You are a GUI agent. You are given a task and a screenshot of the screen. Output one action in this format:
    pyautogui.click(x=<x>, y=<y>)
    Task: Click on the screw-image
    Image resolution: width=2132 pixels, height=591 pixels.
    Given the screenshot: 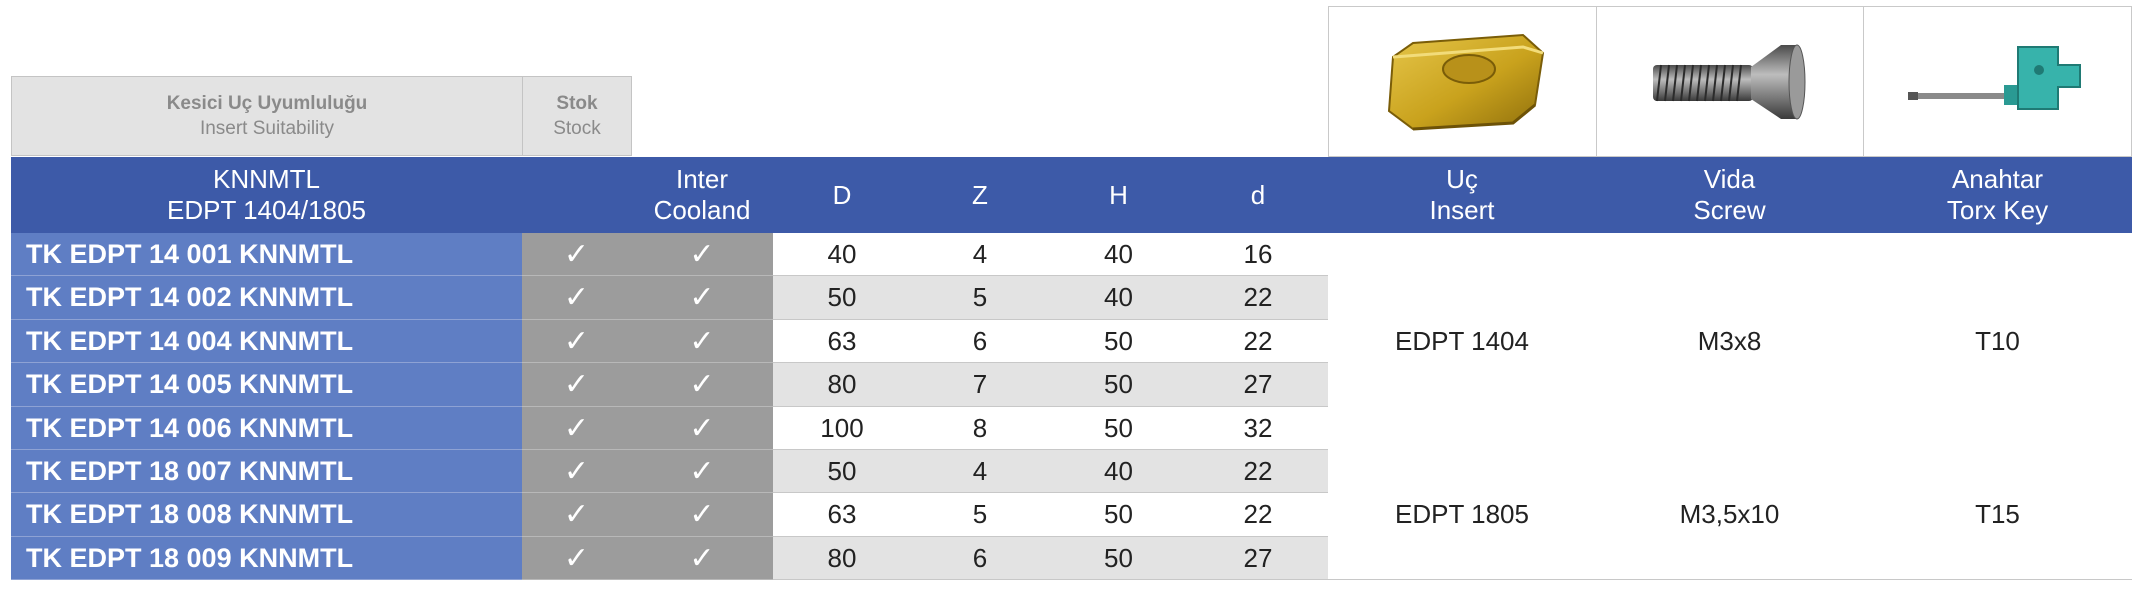 What is the action you would take?
    pyautogui.click(x=1730, y=81)
    